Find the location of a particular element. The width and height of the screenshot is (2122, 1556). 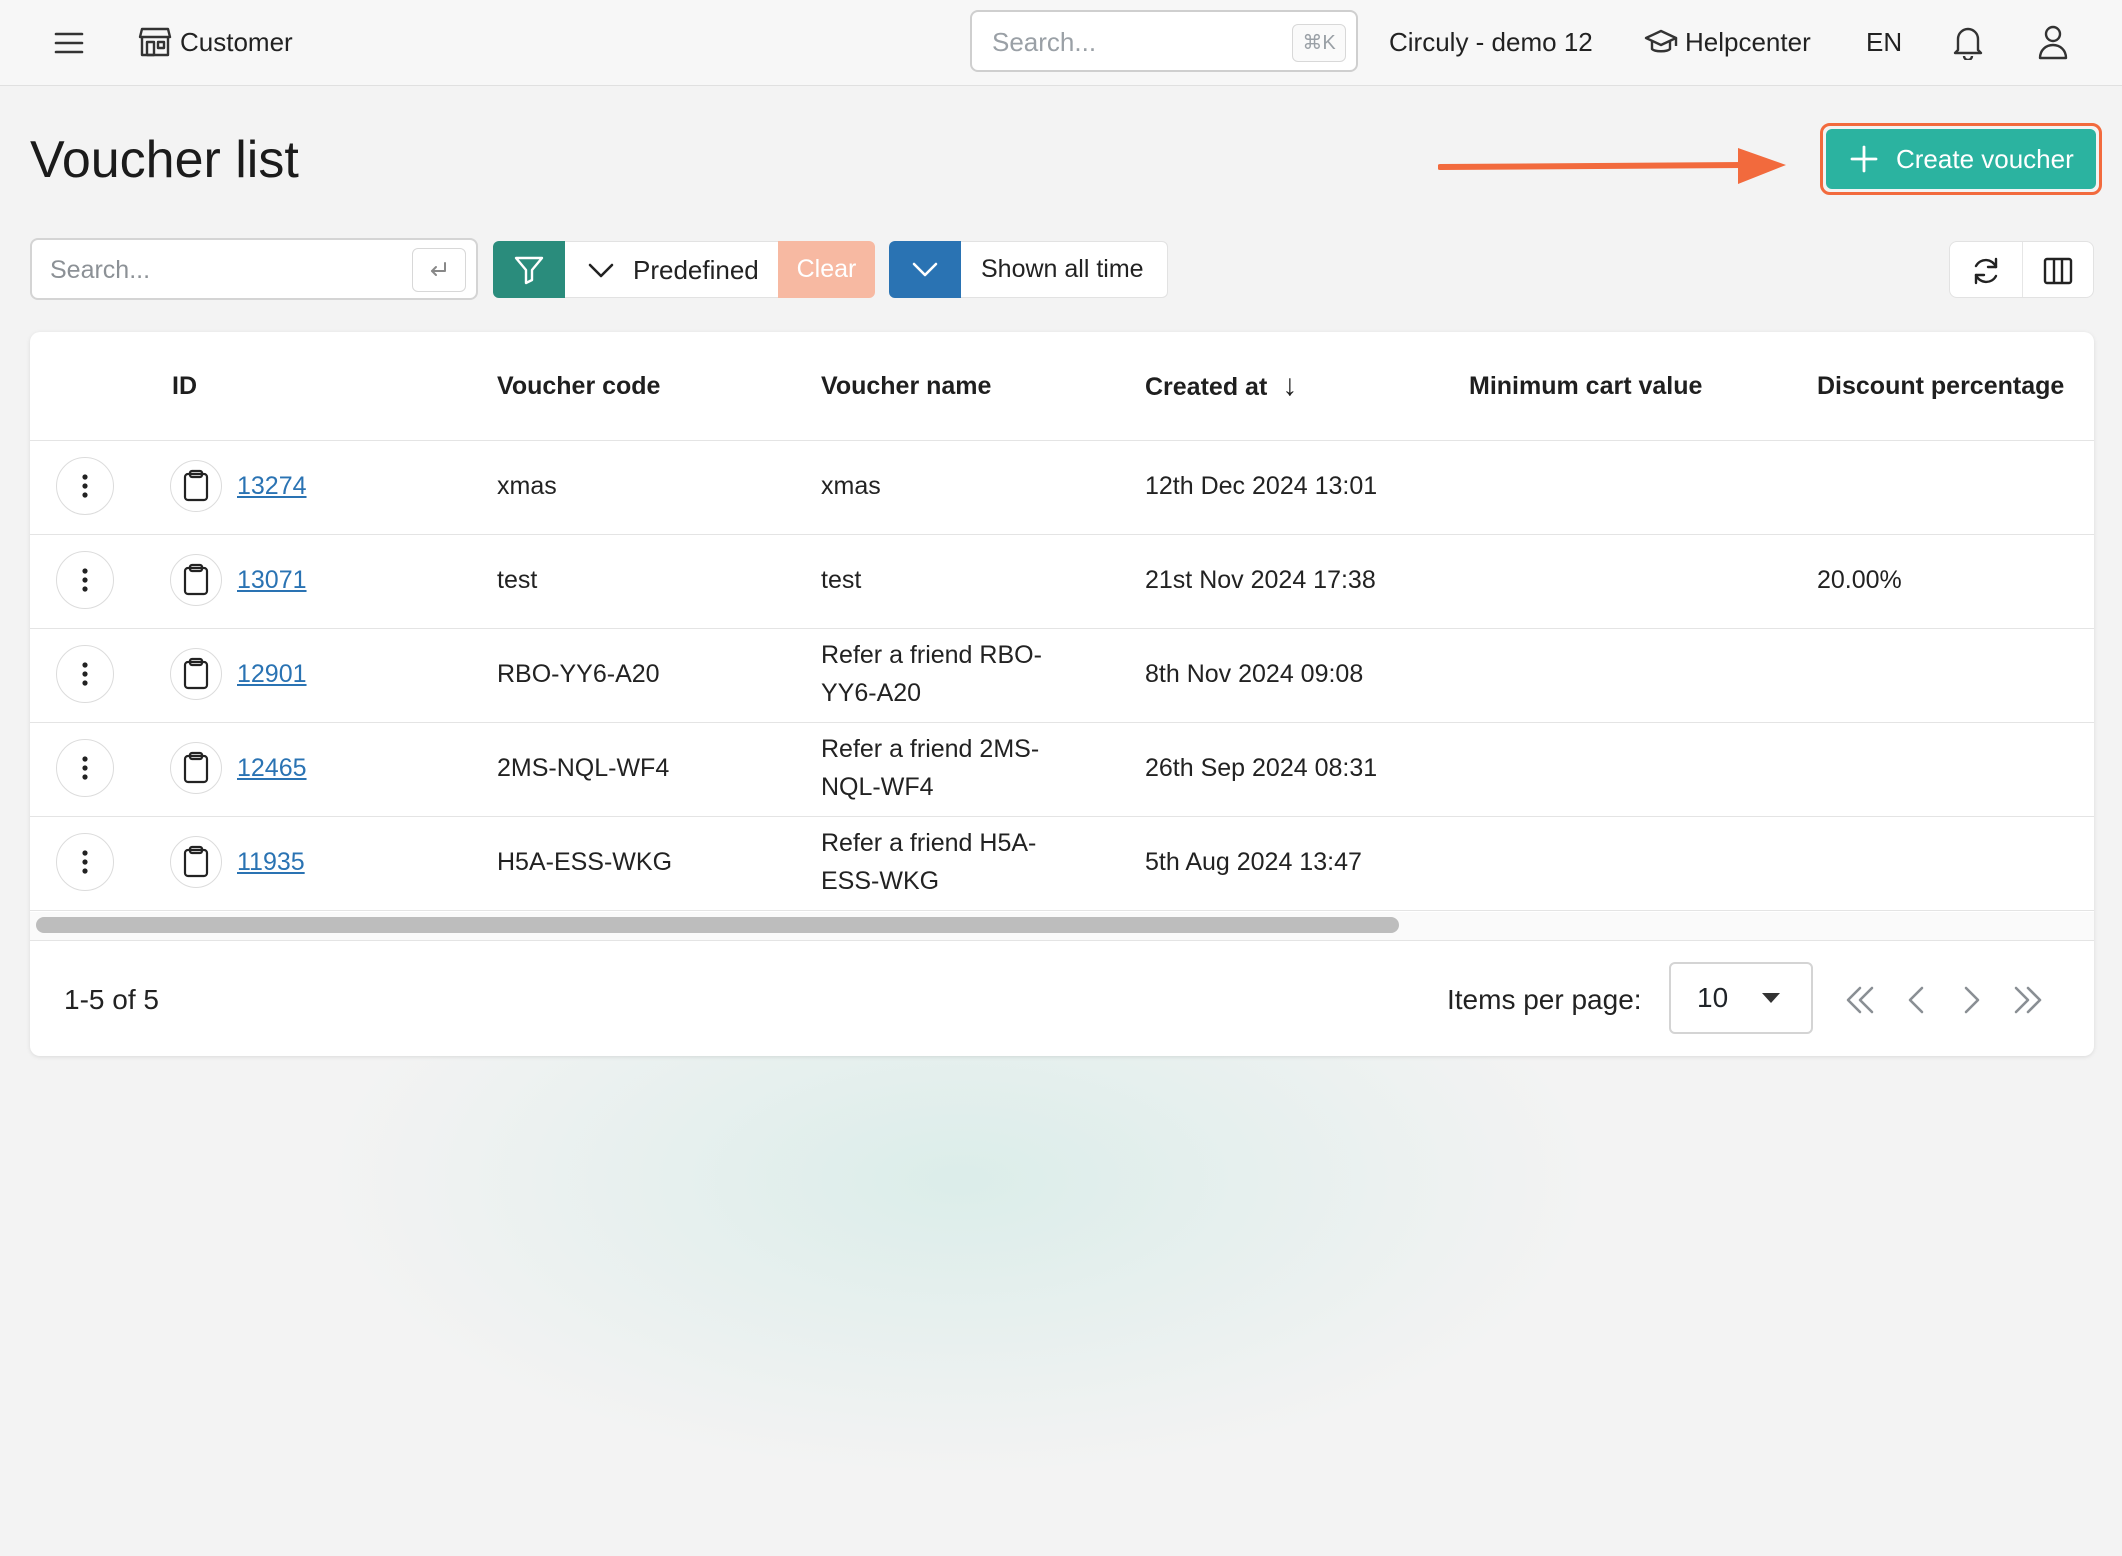

divider is located at coordinates (2022, 269).